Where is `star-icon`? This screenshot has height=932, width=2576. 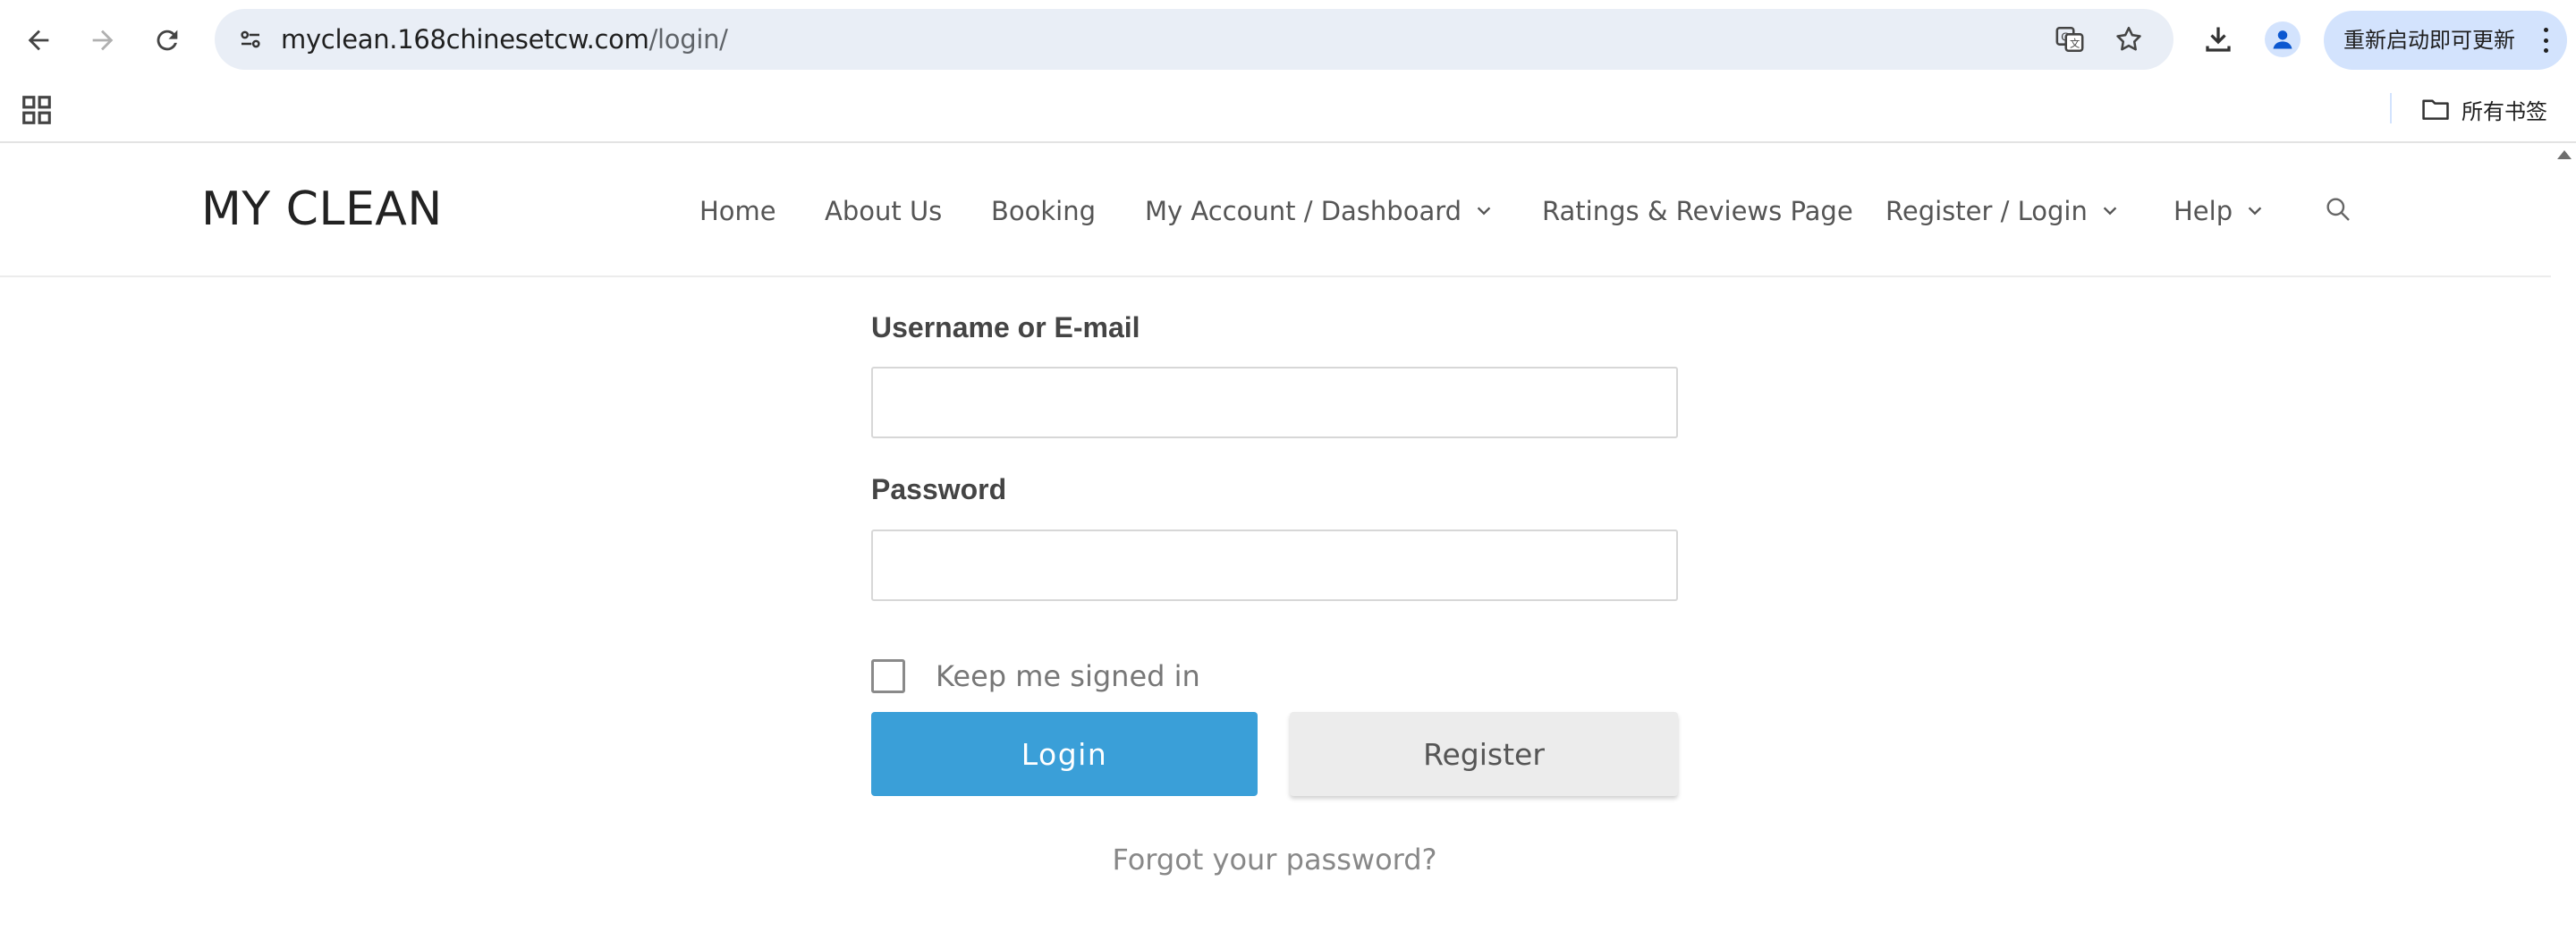 star-icon is located at coordinates (2128, 38).